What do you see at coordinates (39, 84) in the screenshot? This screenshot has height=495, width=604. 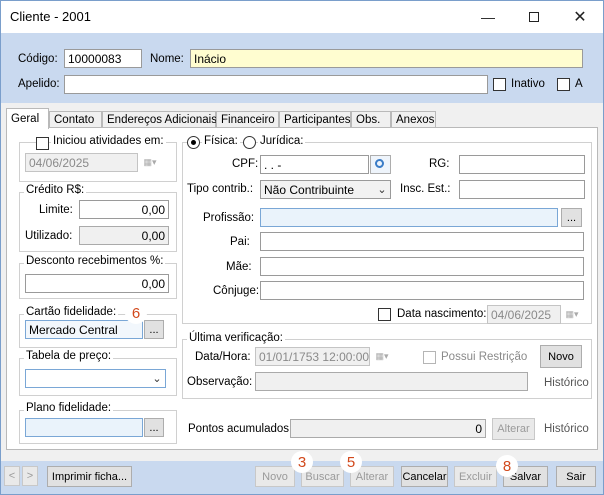 I see `apelido-label: Apelido:` at bounding box center [39, 84].